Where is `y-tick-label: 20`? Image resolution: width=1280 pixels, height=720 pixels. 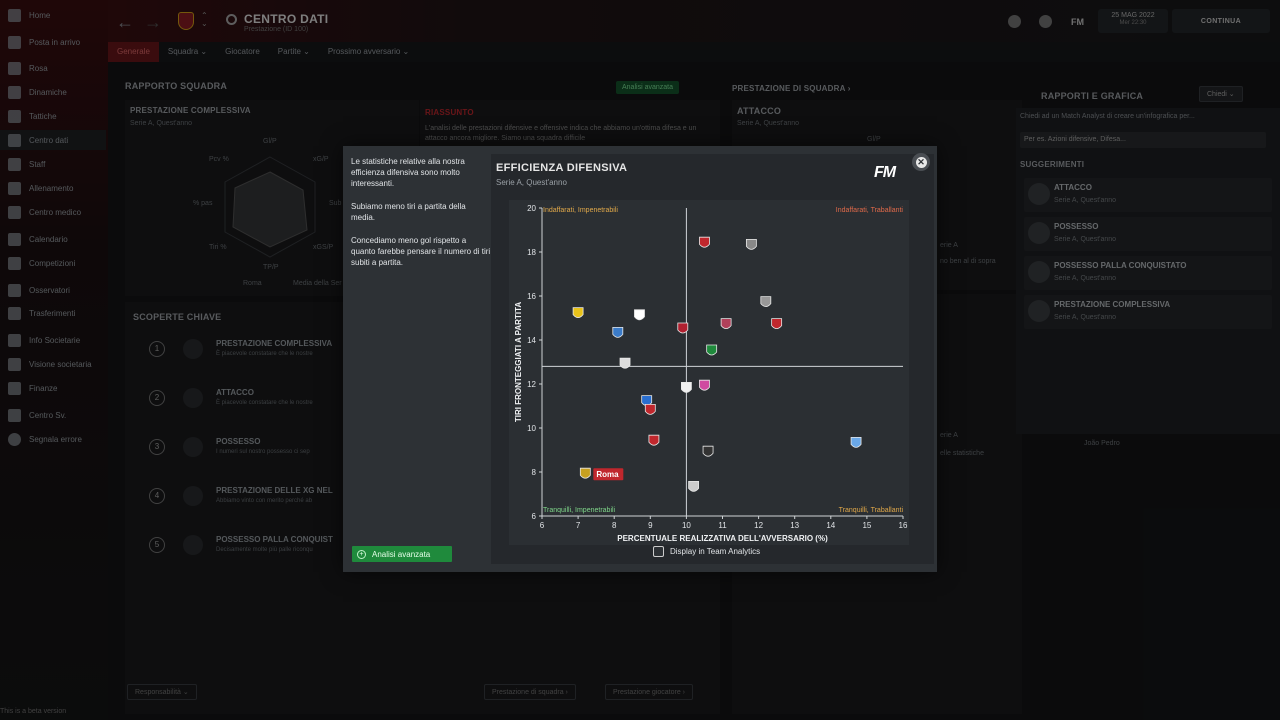 y-tick-label: 20 is located at coordinates (531, 208).